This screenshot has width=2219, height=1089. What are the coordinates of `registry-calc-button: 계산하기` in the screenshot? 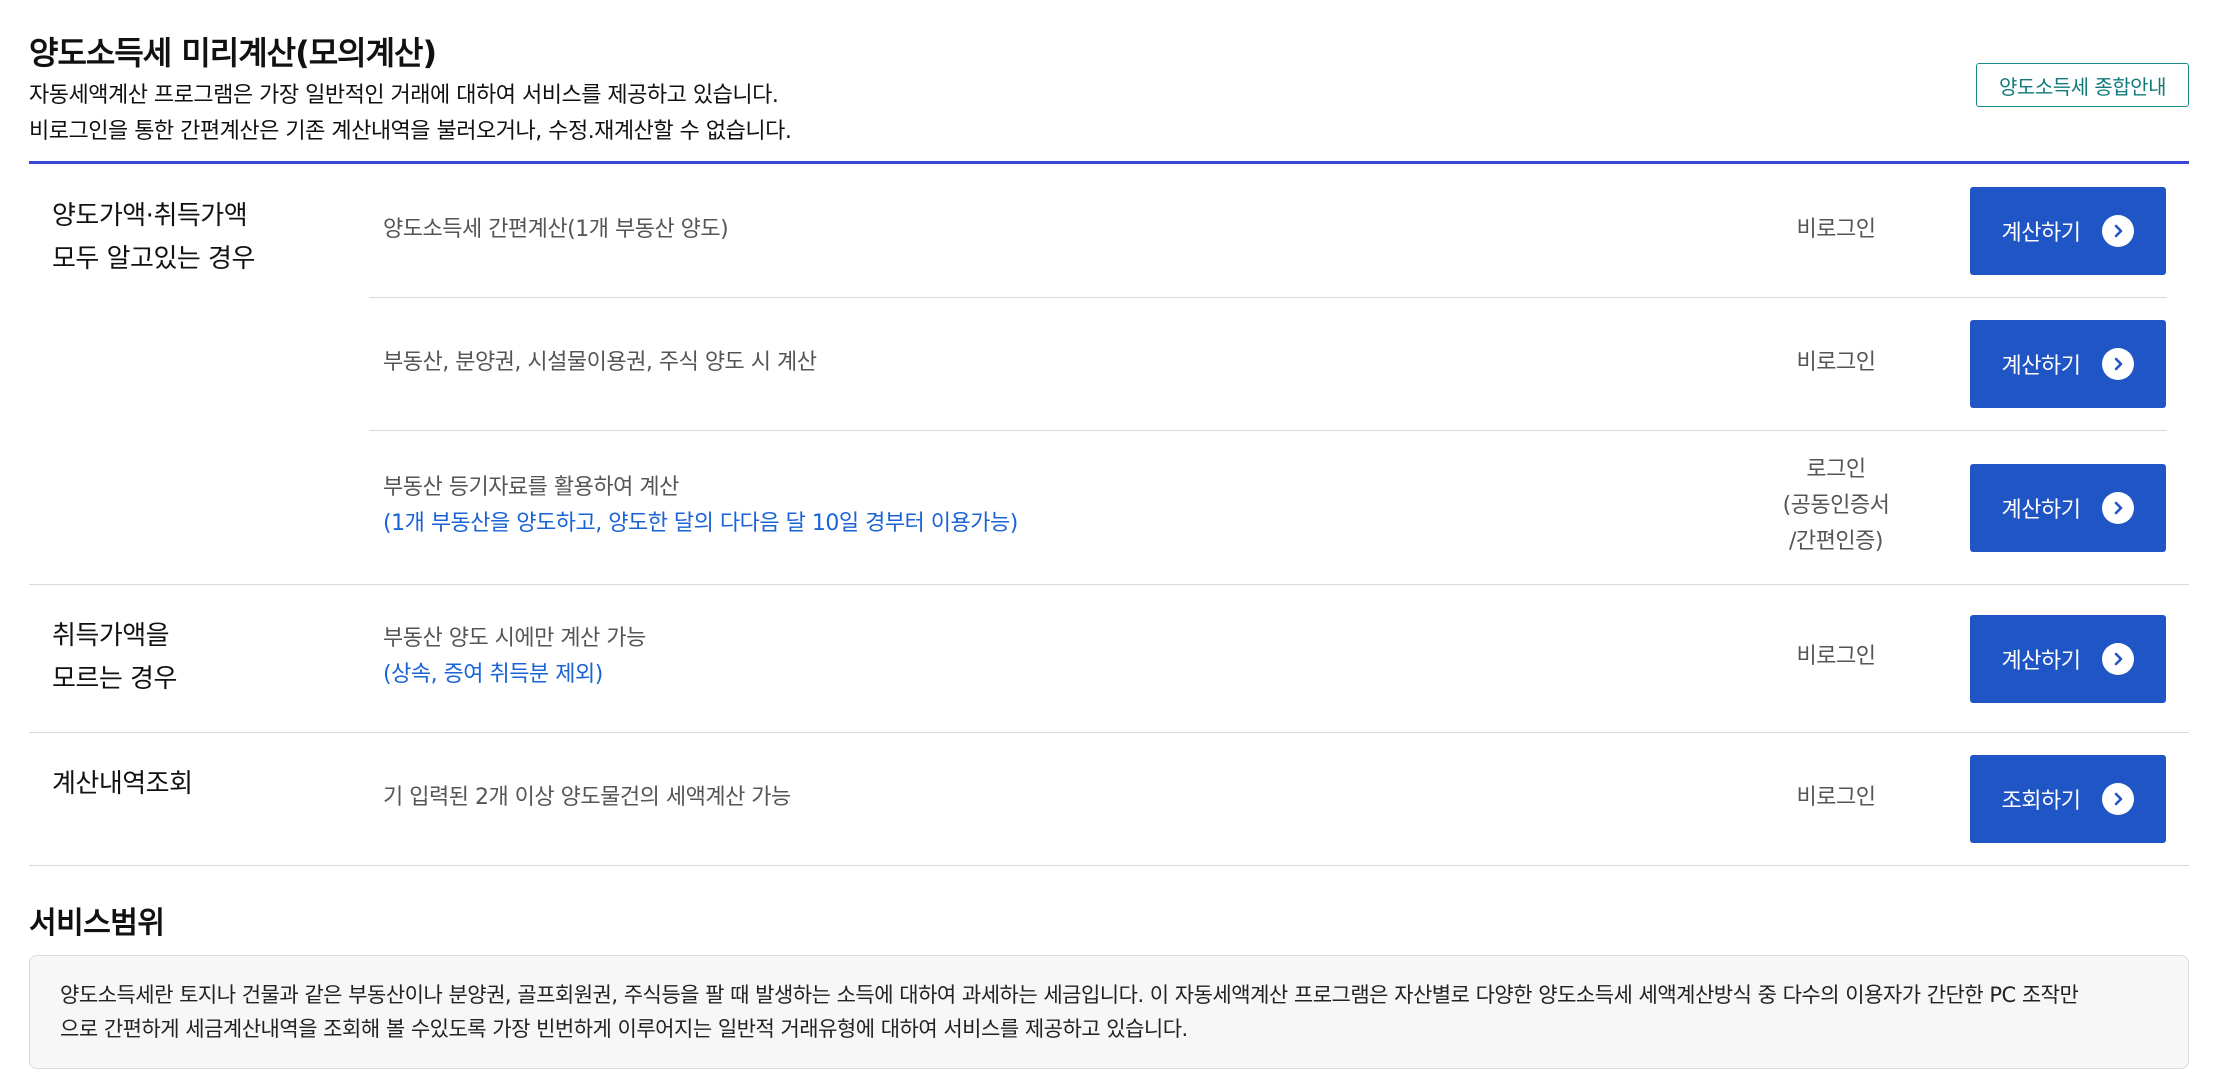 It's located at (2068, 508).